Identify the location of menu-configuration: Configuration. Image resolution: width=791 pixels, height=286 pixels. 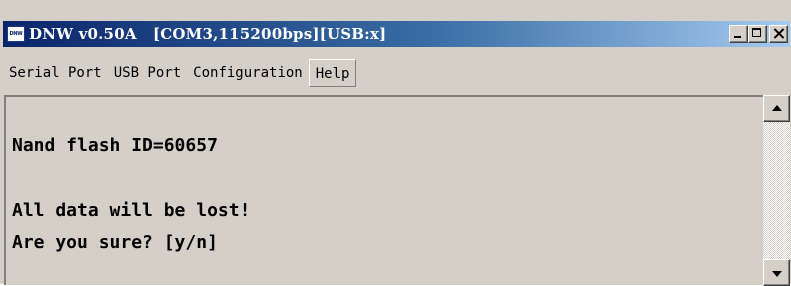
(248, 73).